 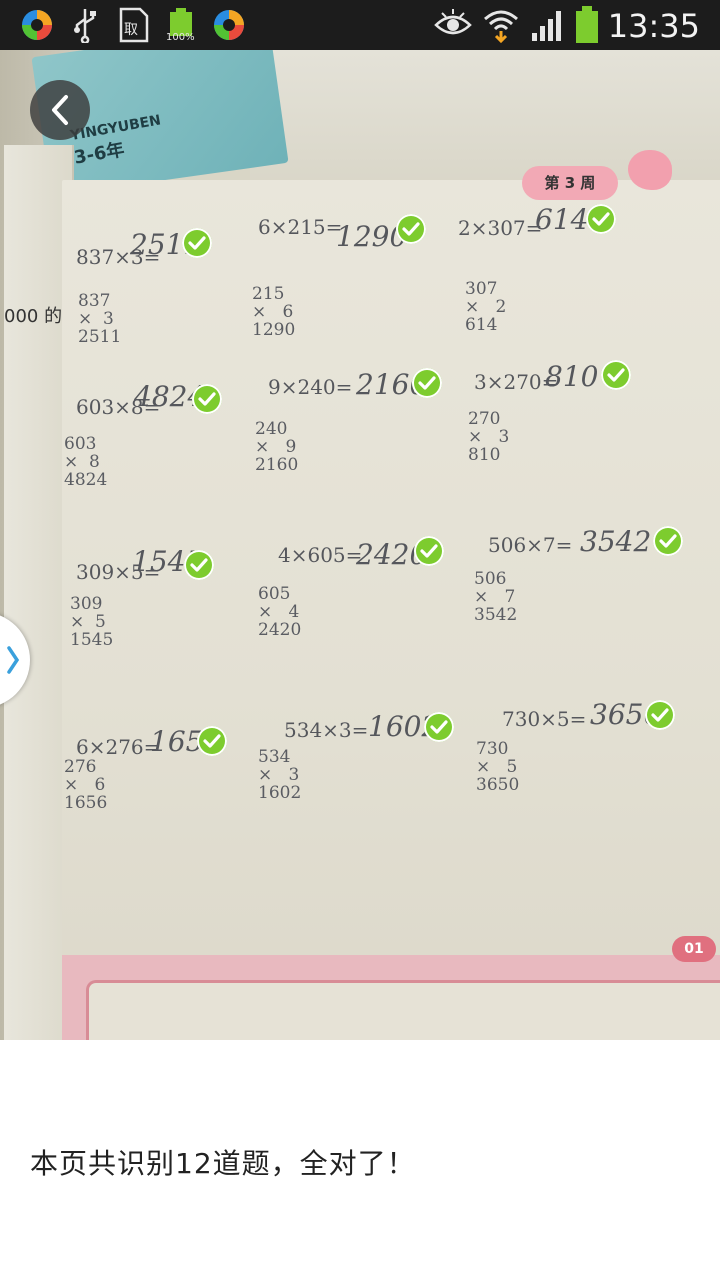 I want to click on result-summary-text: 本页共识别12道题，全对了！, so click(x=223, y=1163).